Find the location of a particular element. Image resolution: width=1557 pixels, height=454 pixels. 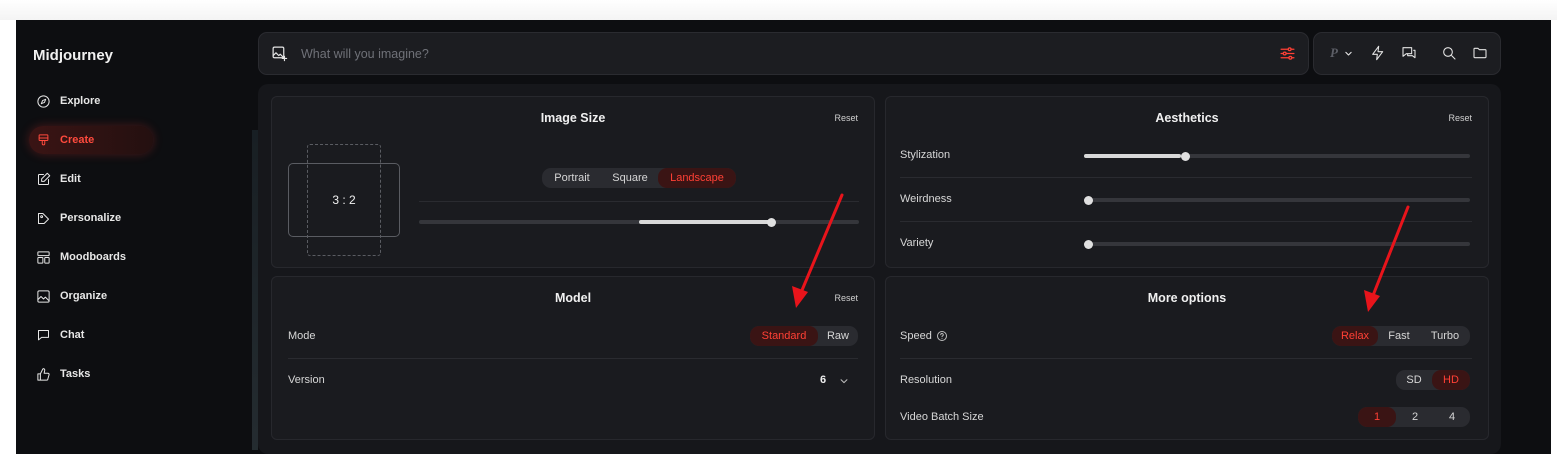

profile-letter: P is located at coordinates (1334, 52).